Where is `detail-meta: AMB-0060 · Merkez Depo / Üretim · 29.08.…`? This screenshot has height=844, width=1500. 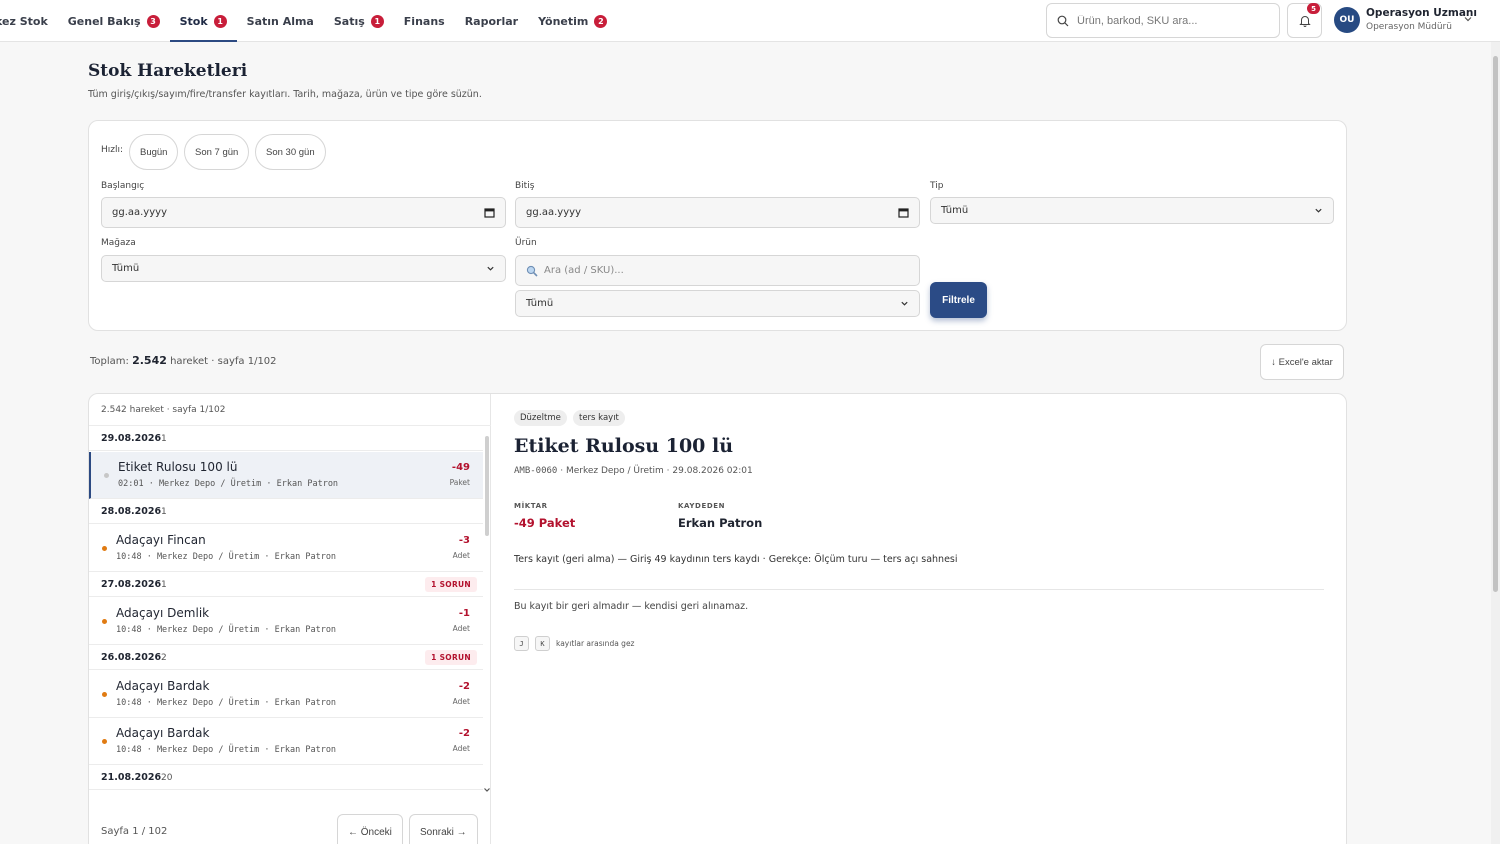
detail-meta: AMB-0060 · Merkez Depo / Üretim · 29.08.… is located at coordinates (633, 471).